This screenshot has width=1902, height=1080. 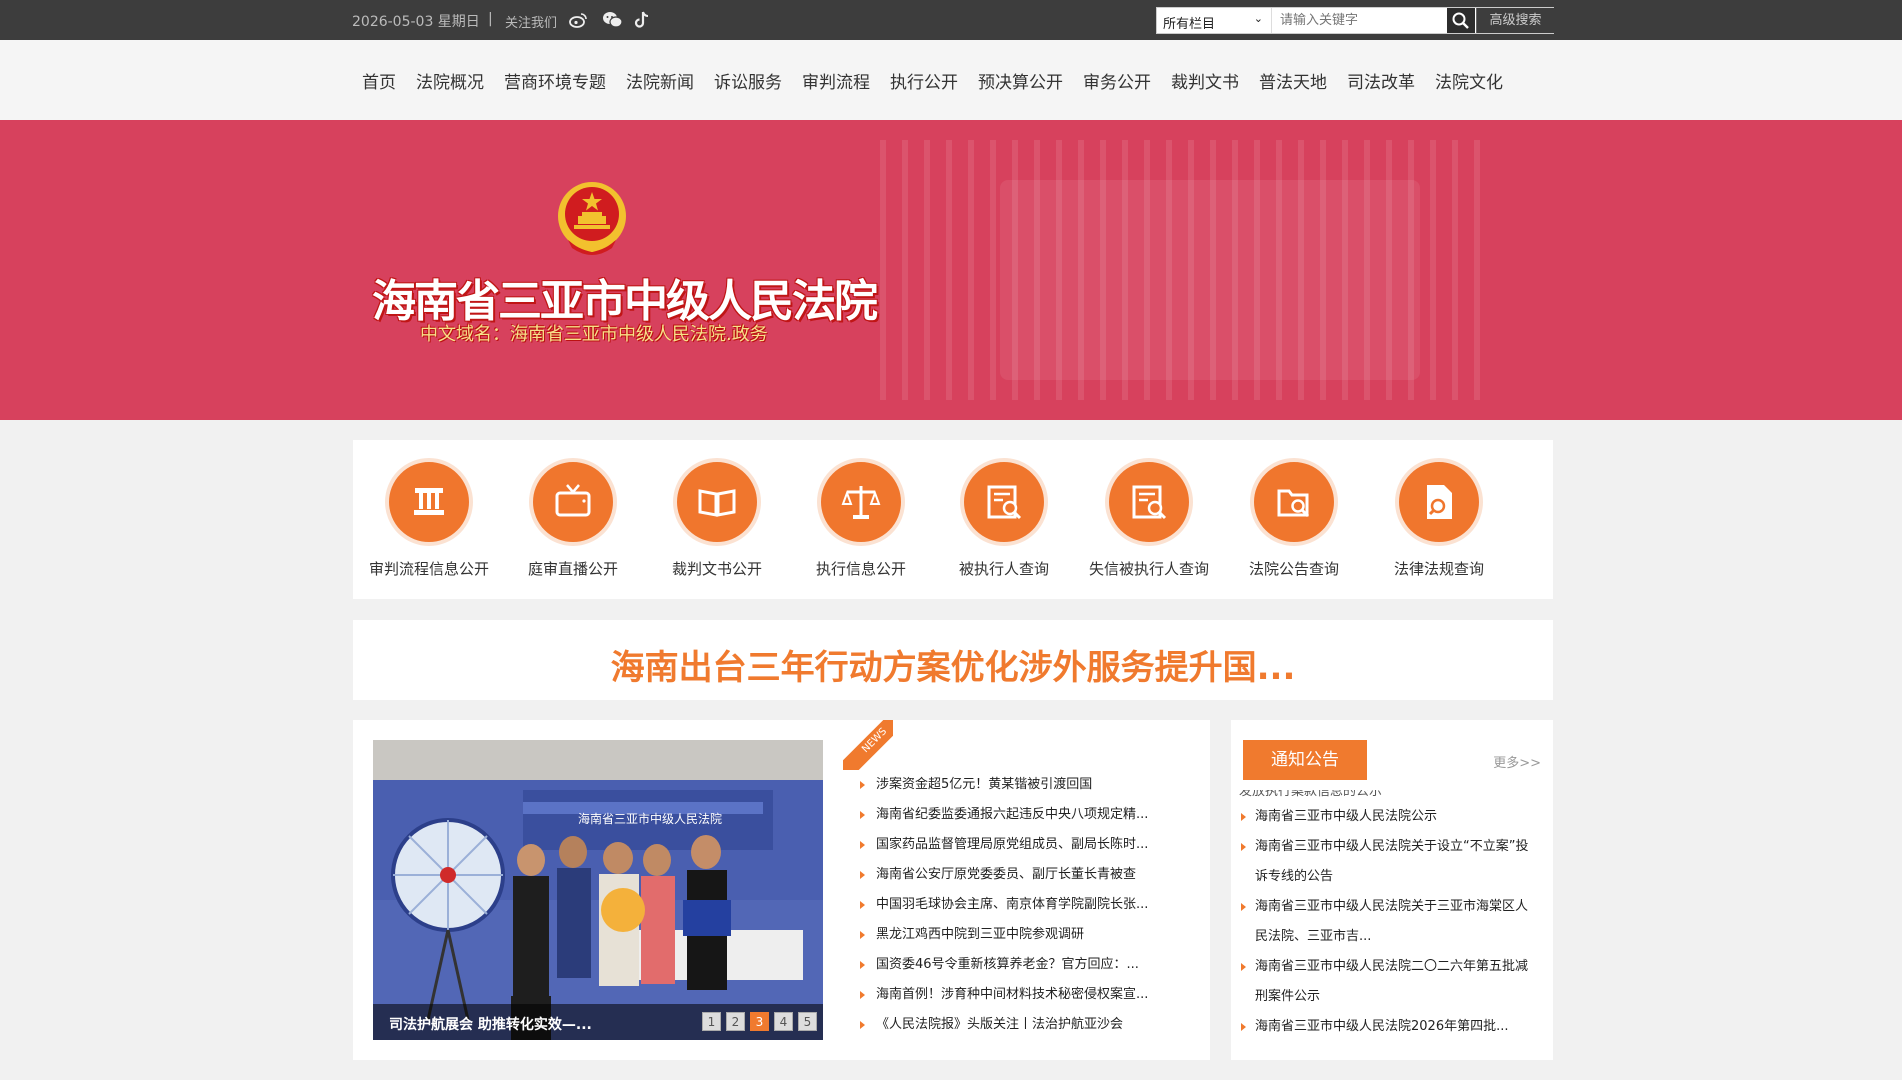 I want to click on notice-item-partial: 发放执行案款信息的公示, so click(x=1389, y=796).